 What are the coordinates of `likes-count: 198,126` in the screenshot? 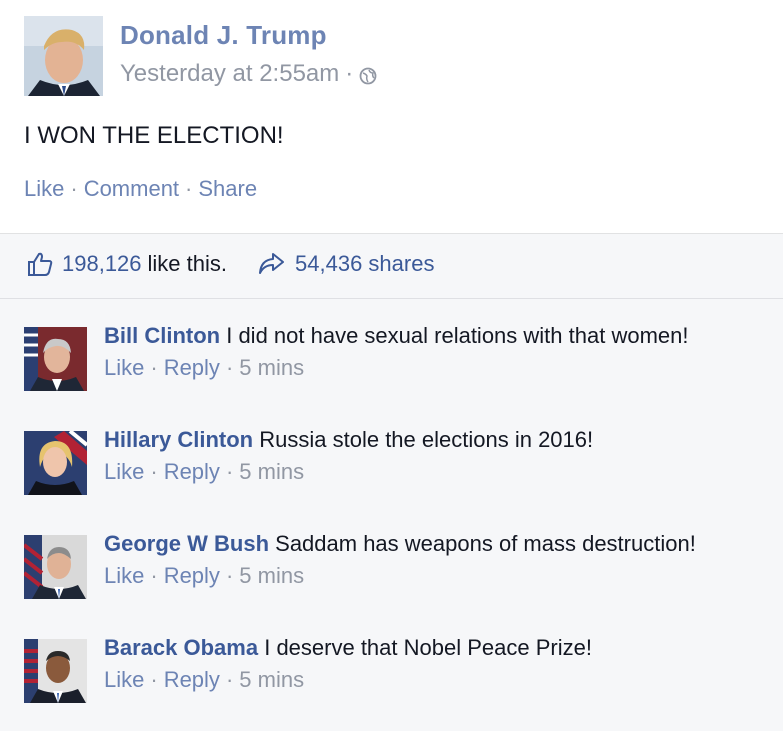 It's located at (102, 264).